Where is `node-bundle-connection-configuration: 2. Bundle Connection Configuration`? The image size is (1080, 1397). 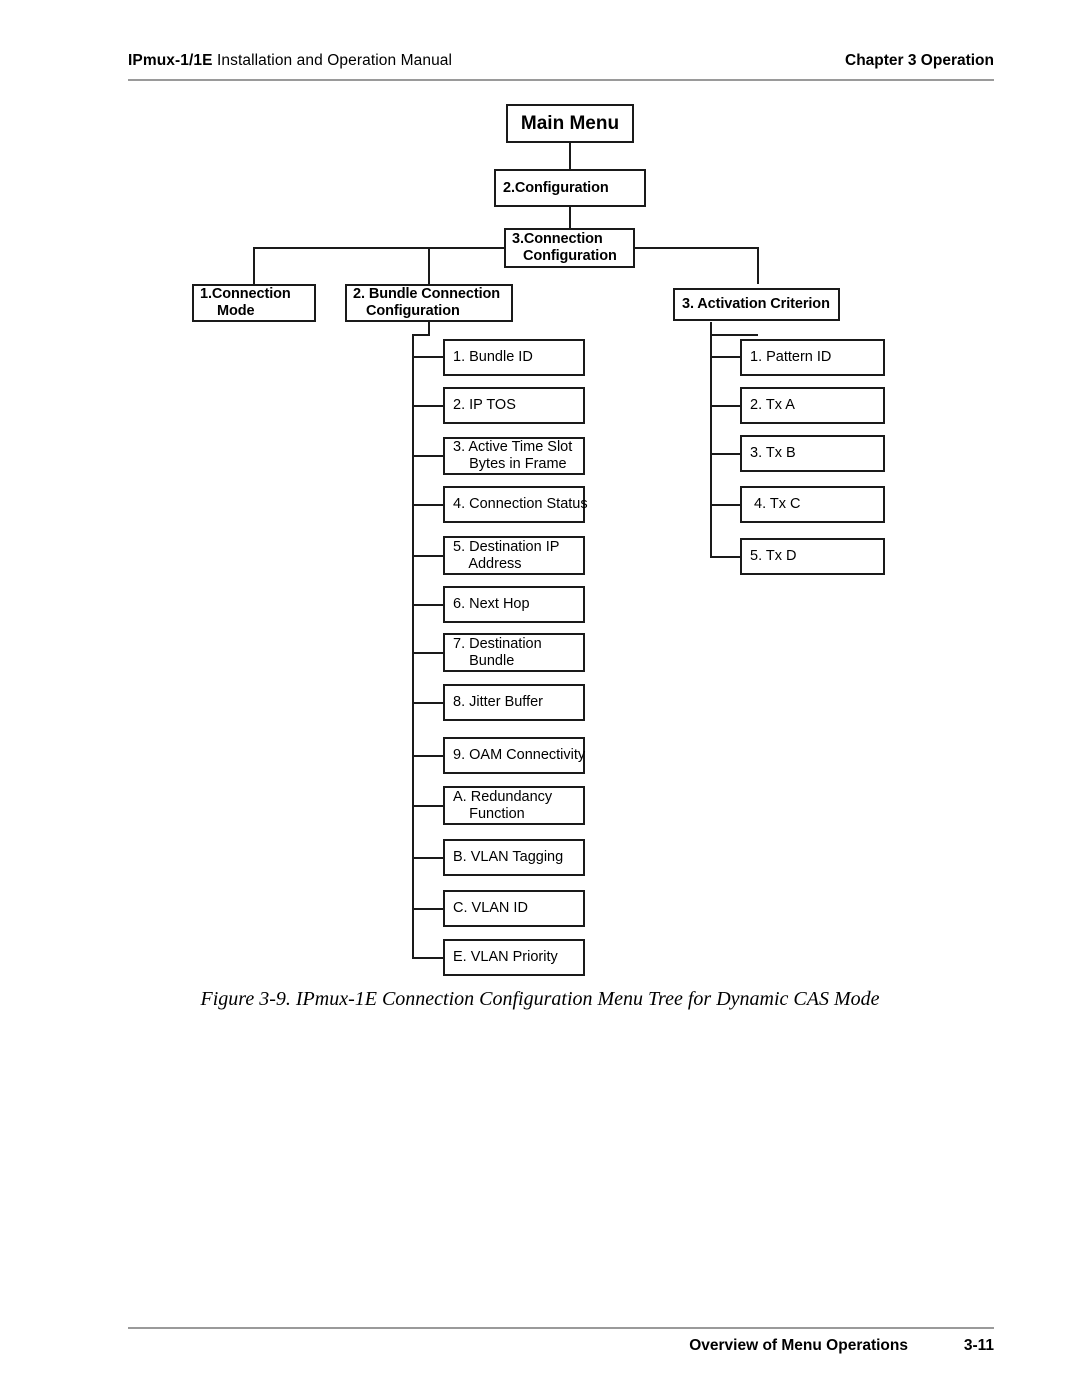
node-bundle-connection-configuration: 2. Bundle Connection Configuration is located at coordinates (429, 303).